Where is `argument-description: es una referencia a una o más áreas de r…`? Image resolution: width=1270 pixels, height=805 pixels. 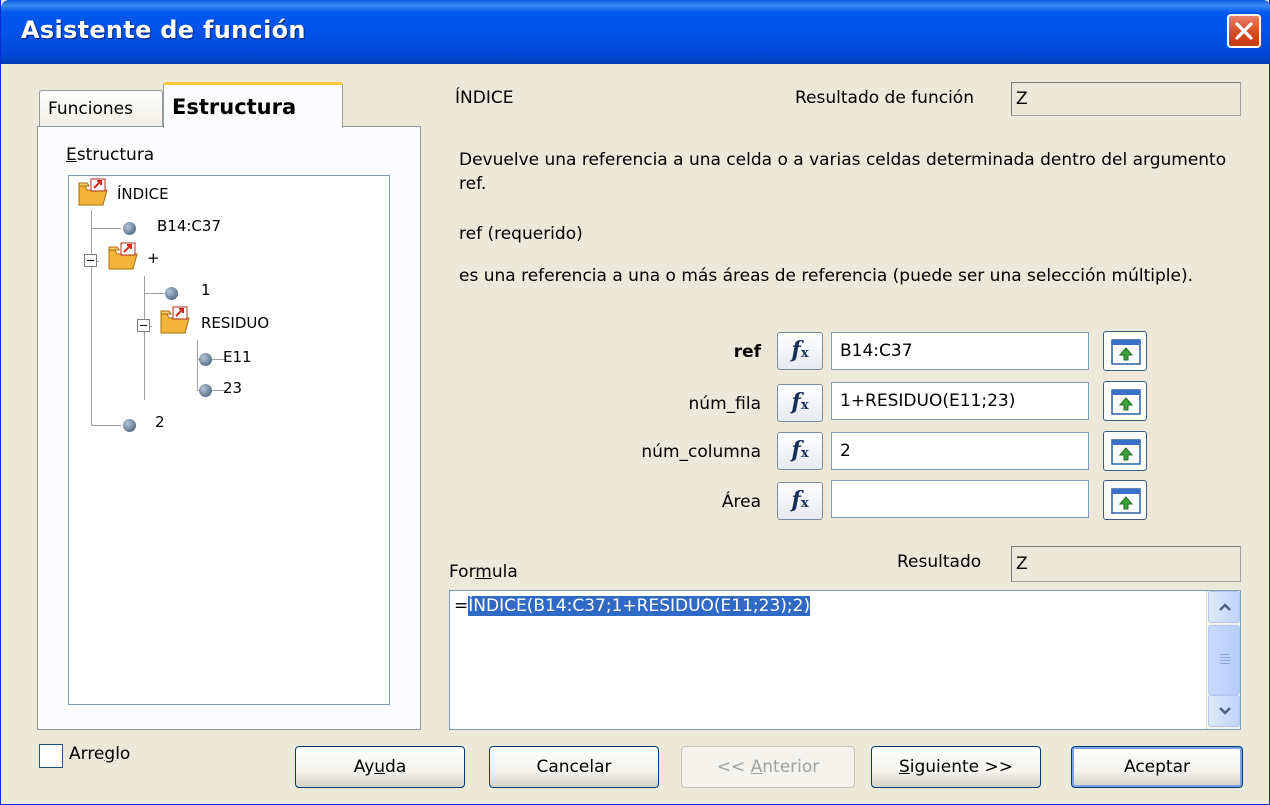 argument-description: es una referencia a una o más áreas de r… is located at coordinates (826, 276).